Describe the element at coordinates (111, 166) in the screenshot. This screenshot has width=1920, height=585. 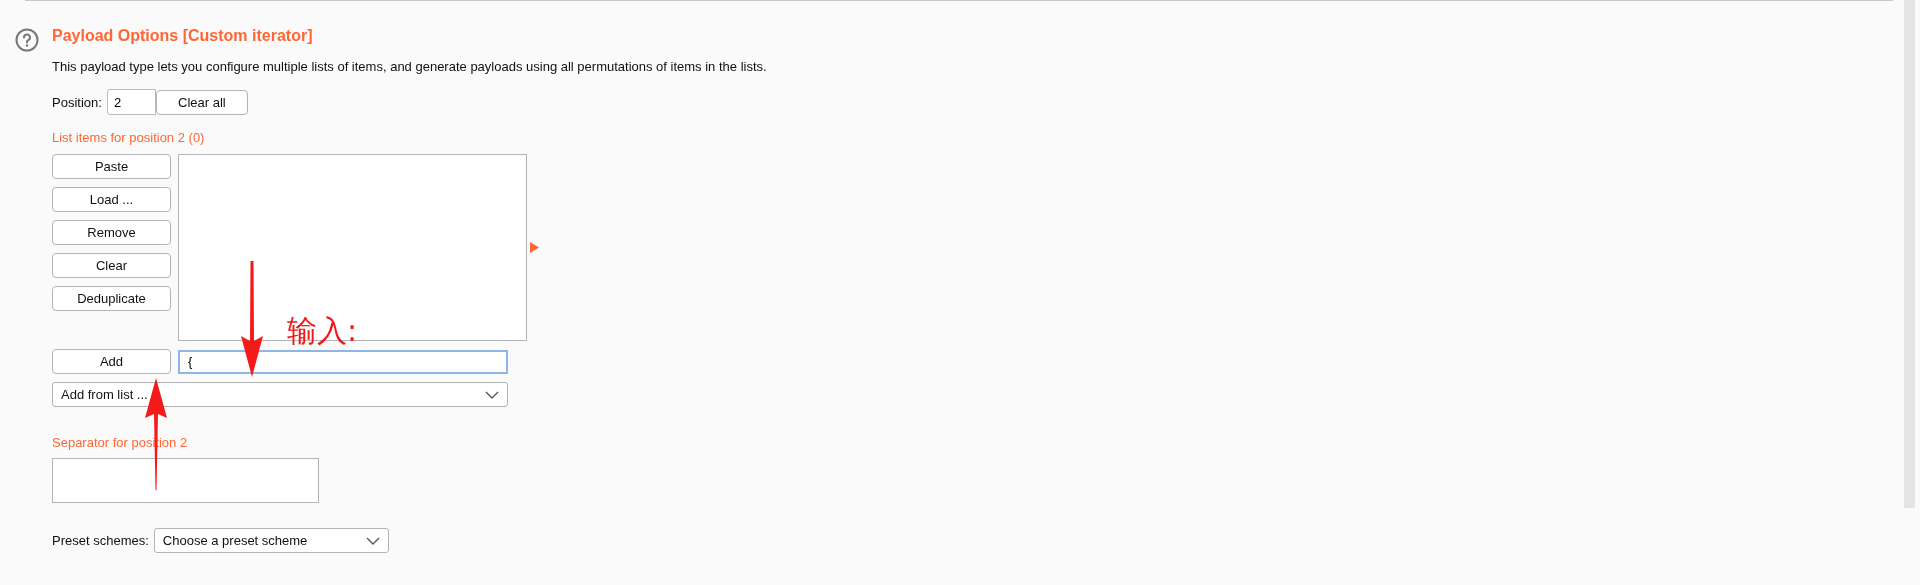
I see `list-button: Paste` at that location.